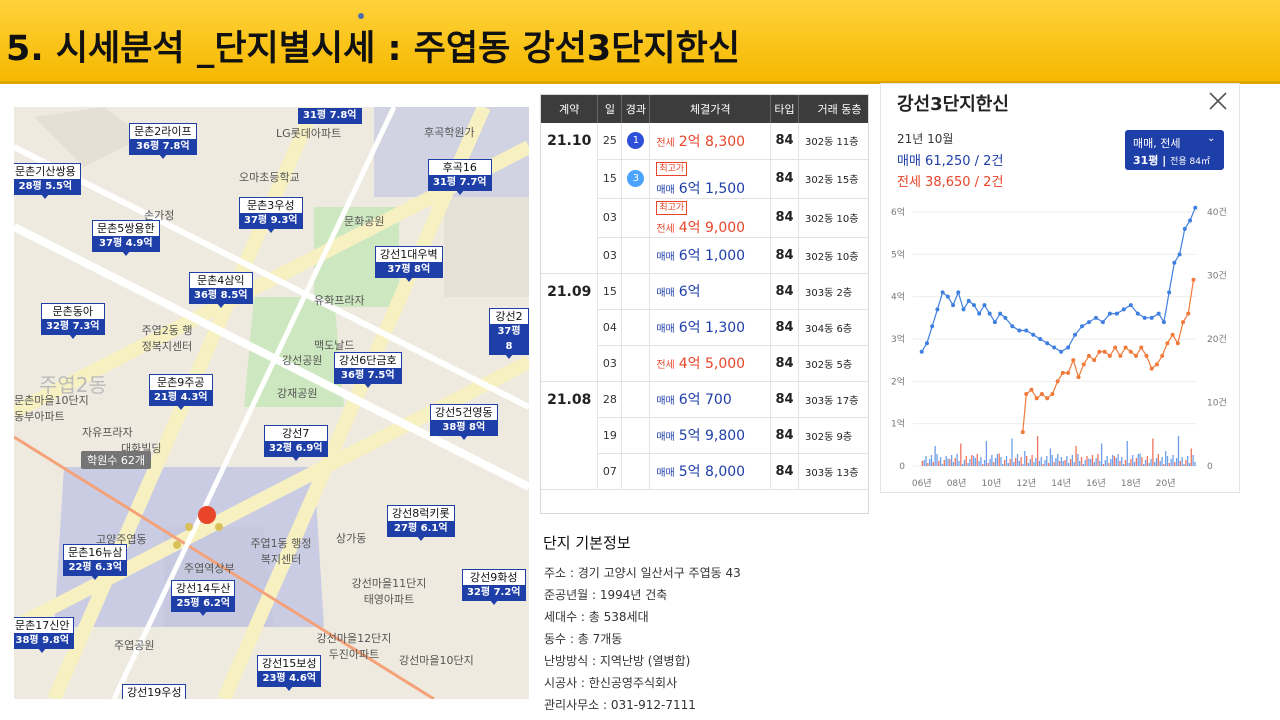 Image resolution: width=1280 pixels, height=720 pixels. I want to click on deal-price: 5억 8,000, so click(712, 472).